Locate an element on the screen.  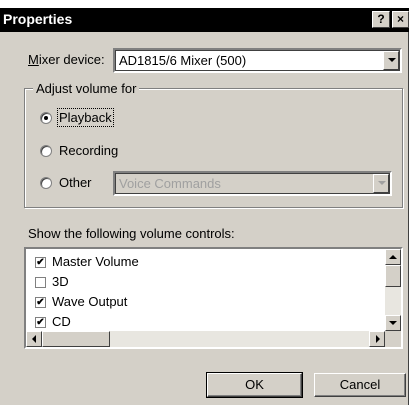
mixer-device-combo: AD1815/6 Mixer (500) is located at coordinates (257, 60).